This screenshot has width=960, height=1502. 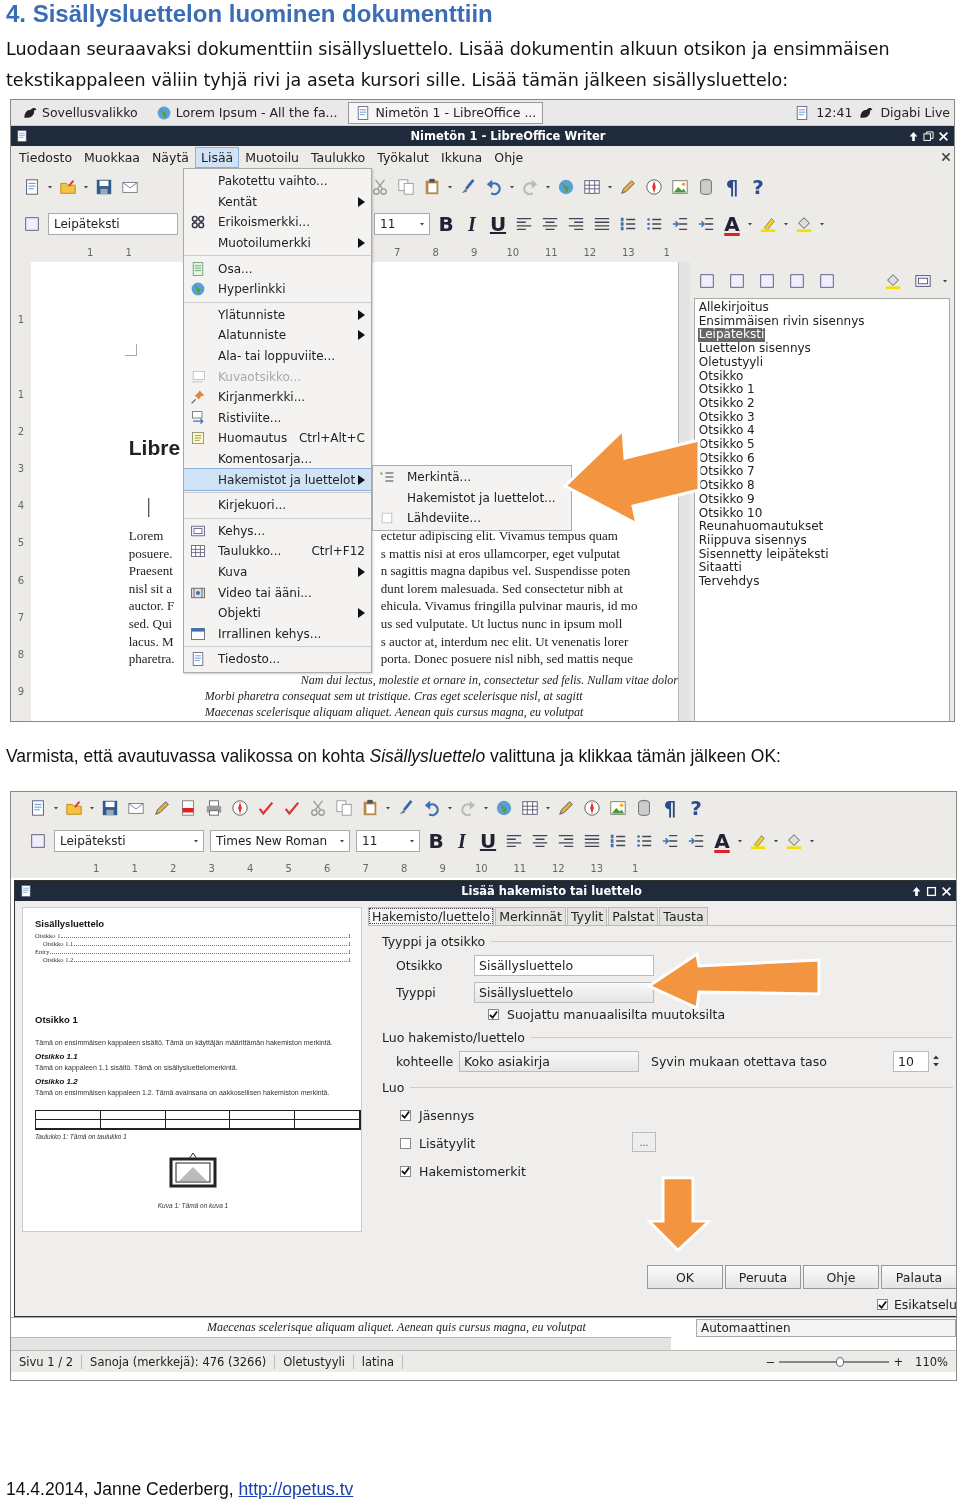 What do you see at coordinates (170, 157) in the screenshot?
I see `menu-item: Näytä` at bounding box center [170, 157].